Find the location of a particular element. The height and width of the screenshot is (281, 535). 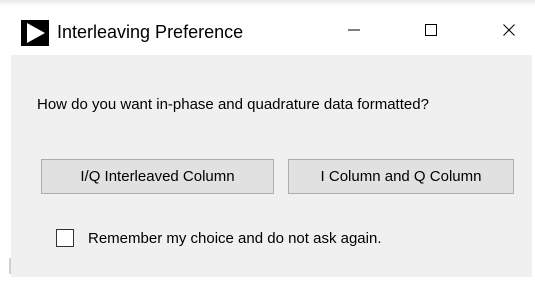

close-button is located at coordinates (509, 32).